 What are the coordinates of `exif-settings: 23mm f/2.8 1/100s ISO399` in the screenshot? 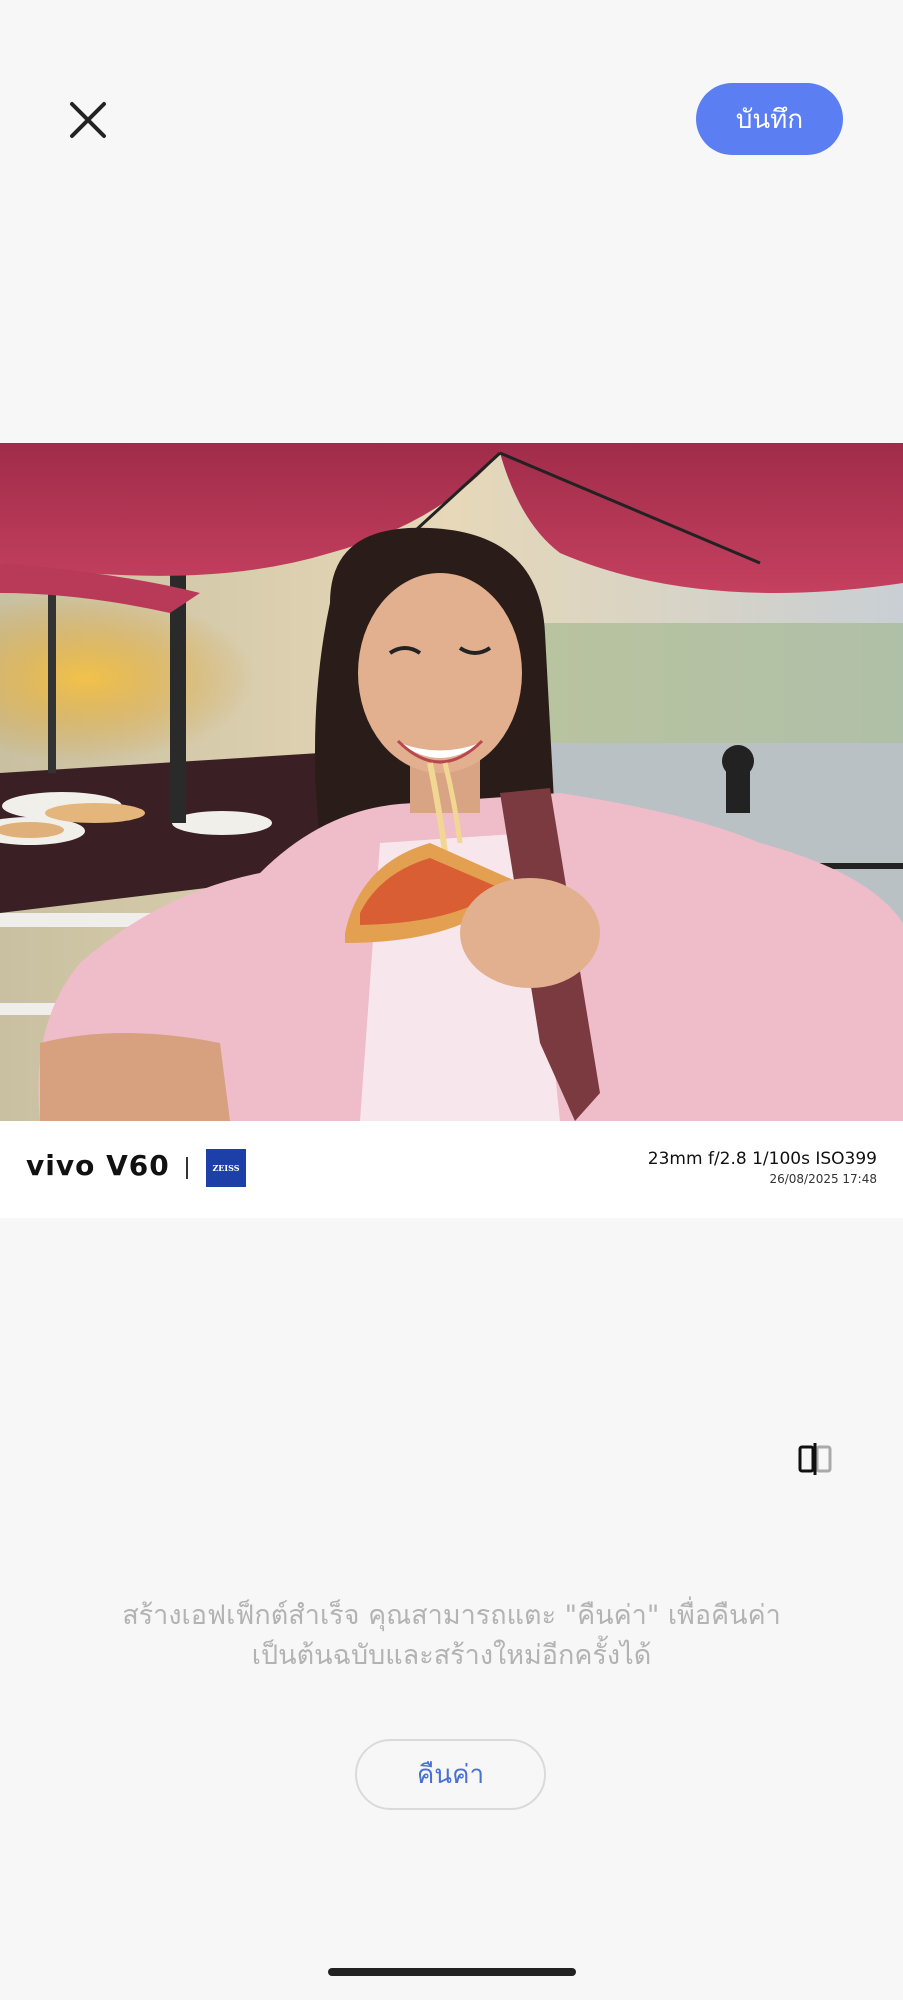 It's located at (762, 1159).